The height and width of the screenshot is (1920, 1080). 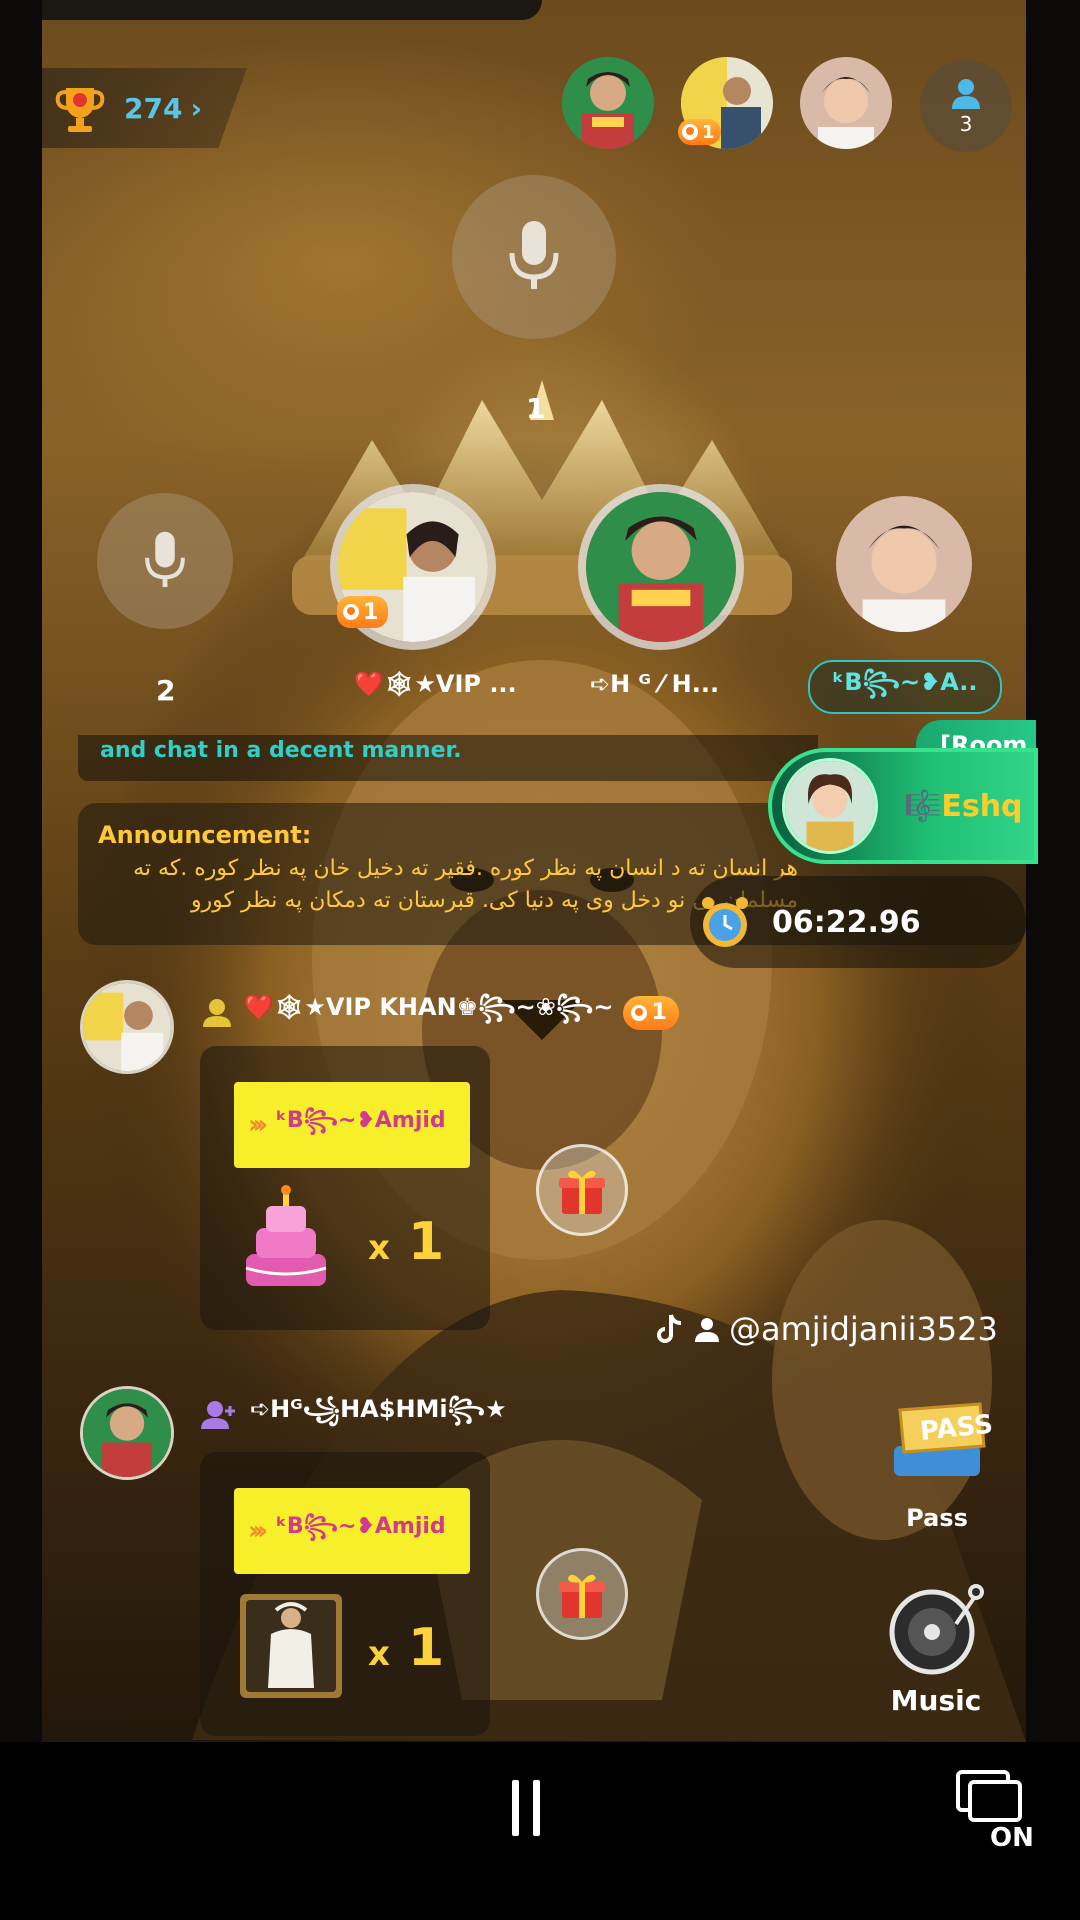 What do you see at coordinates (363, 612) in the screenshot?
I see `seat-level-badge: 1` at bounding box center [363, 612].